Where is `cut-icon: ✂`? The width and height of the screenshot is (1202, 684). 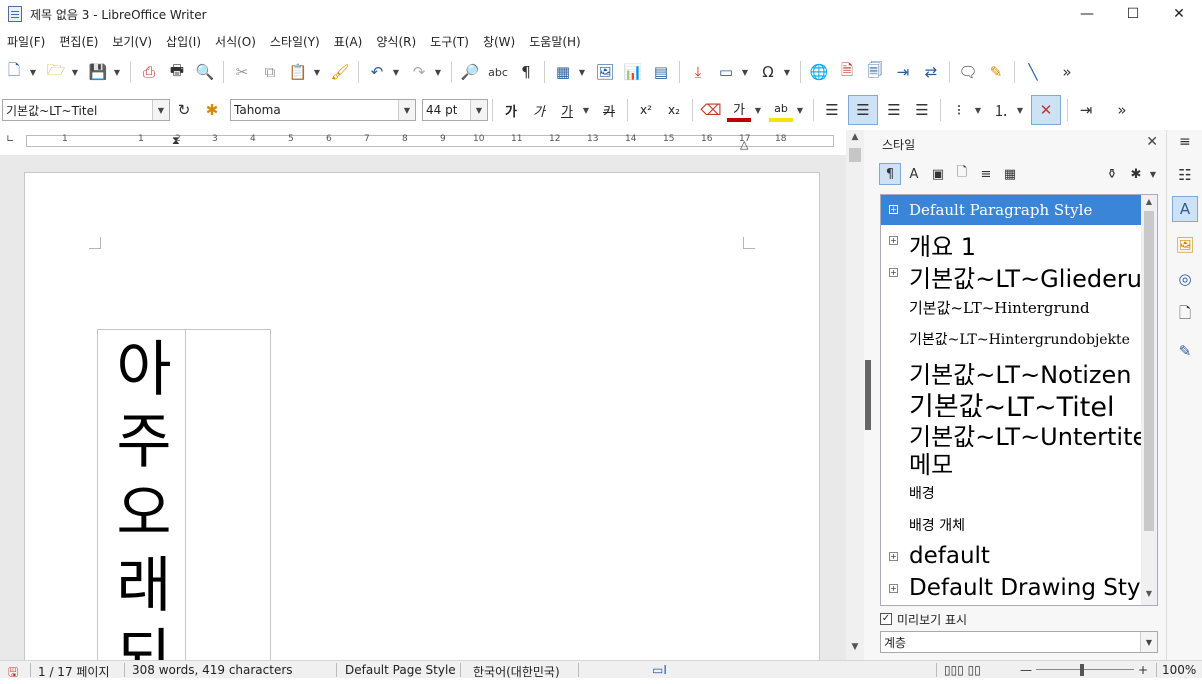 cut-icon: ✂ is located at coordinates (242, 72).